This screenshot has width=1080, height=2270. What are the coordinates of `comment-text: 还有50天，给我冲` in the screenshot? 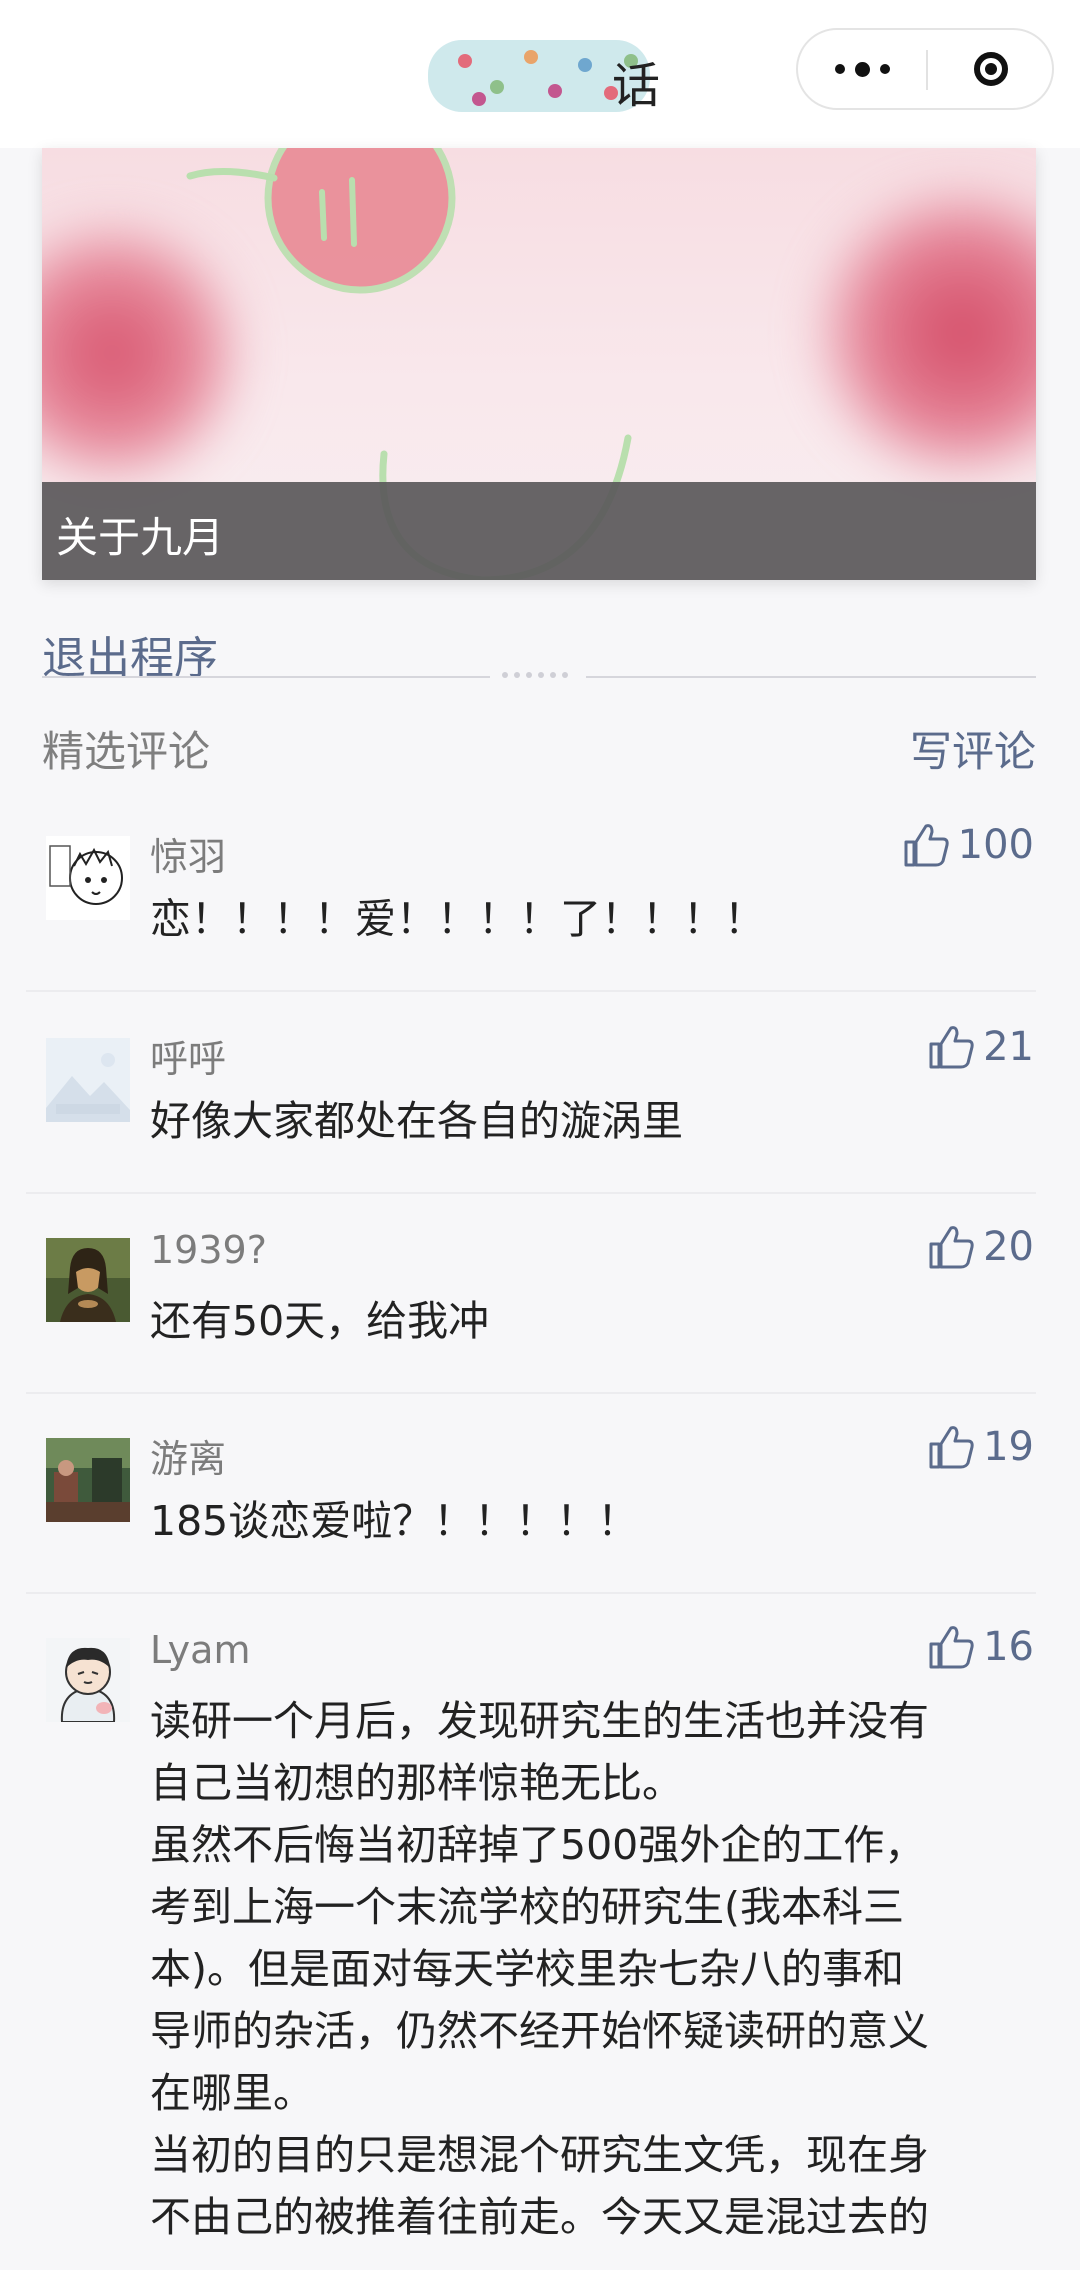 It's located at (320, 1321).